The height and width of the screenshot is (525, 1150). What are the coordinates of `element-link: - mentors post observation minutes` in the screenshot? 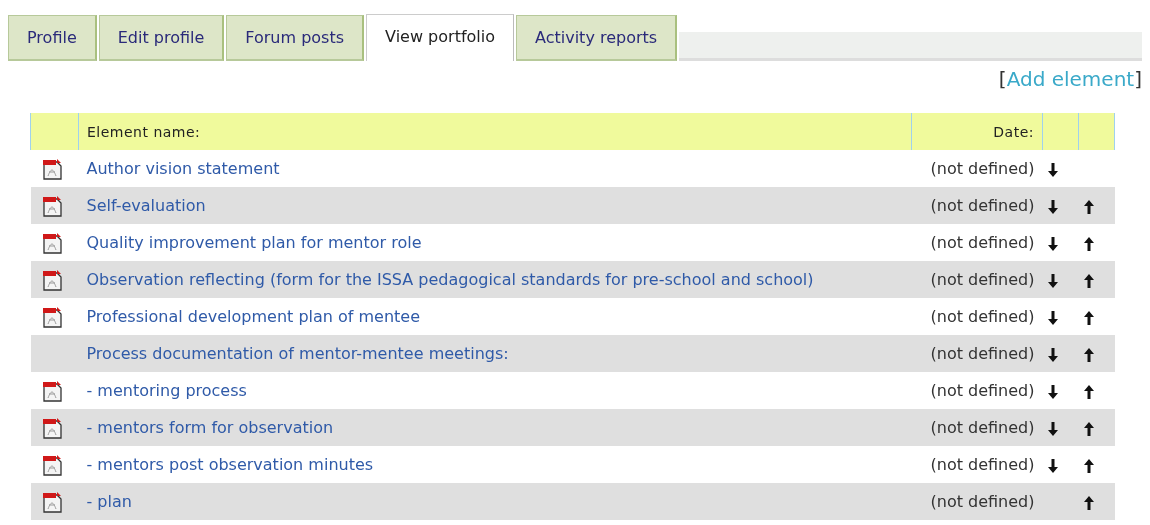 It's located at (230, 464).